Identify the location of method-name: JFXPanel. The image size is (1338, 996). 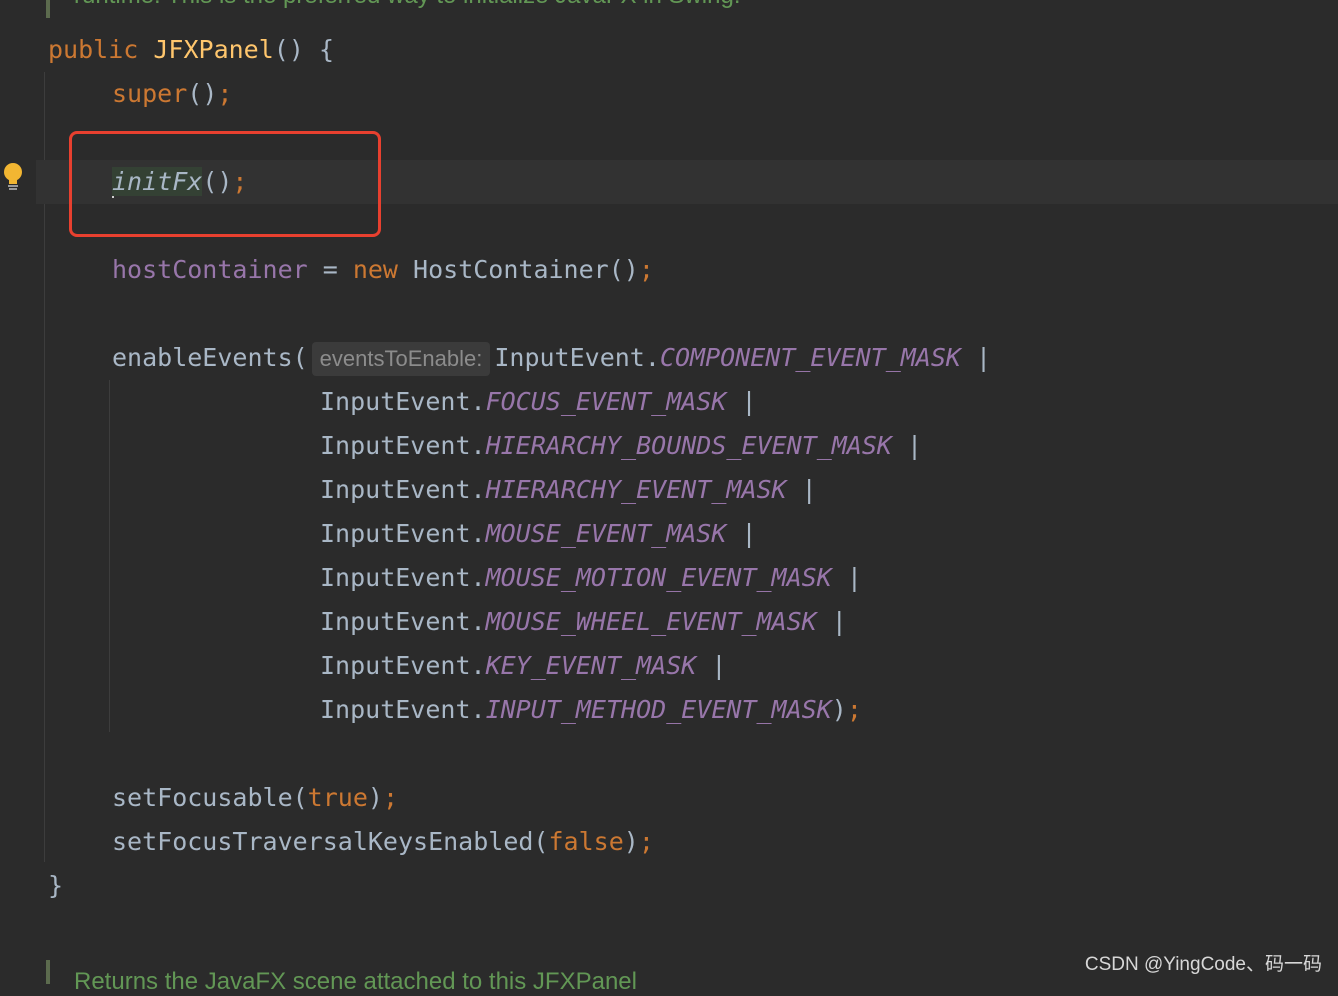
(213, 49).